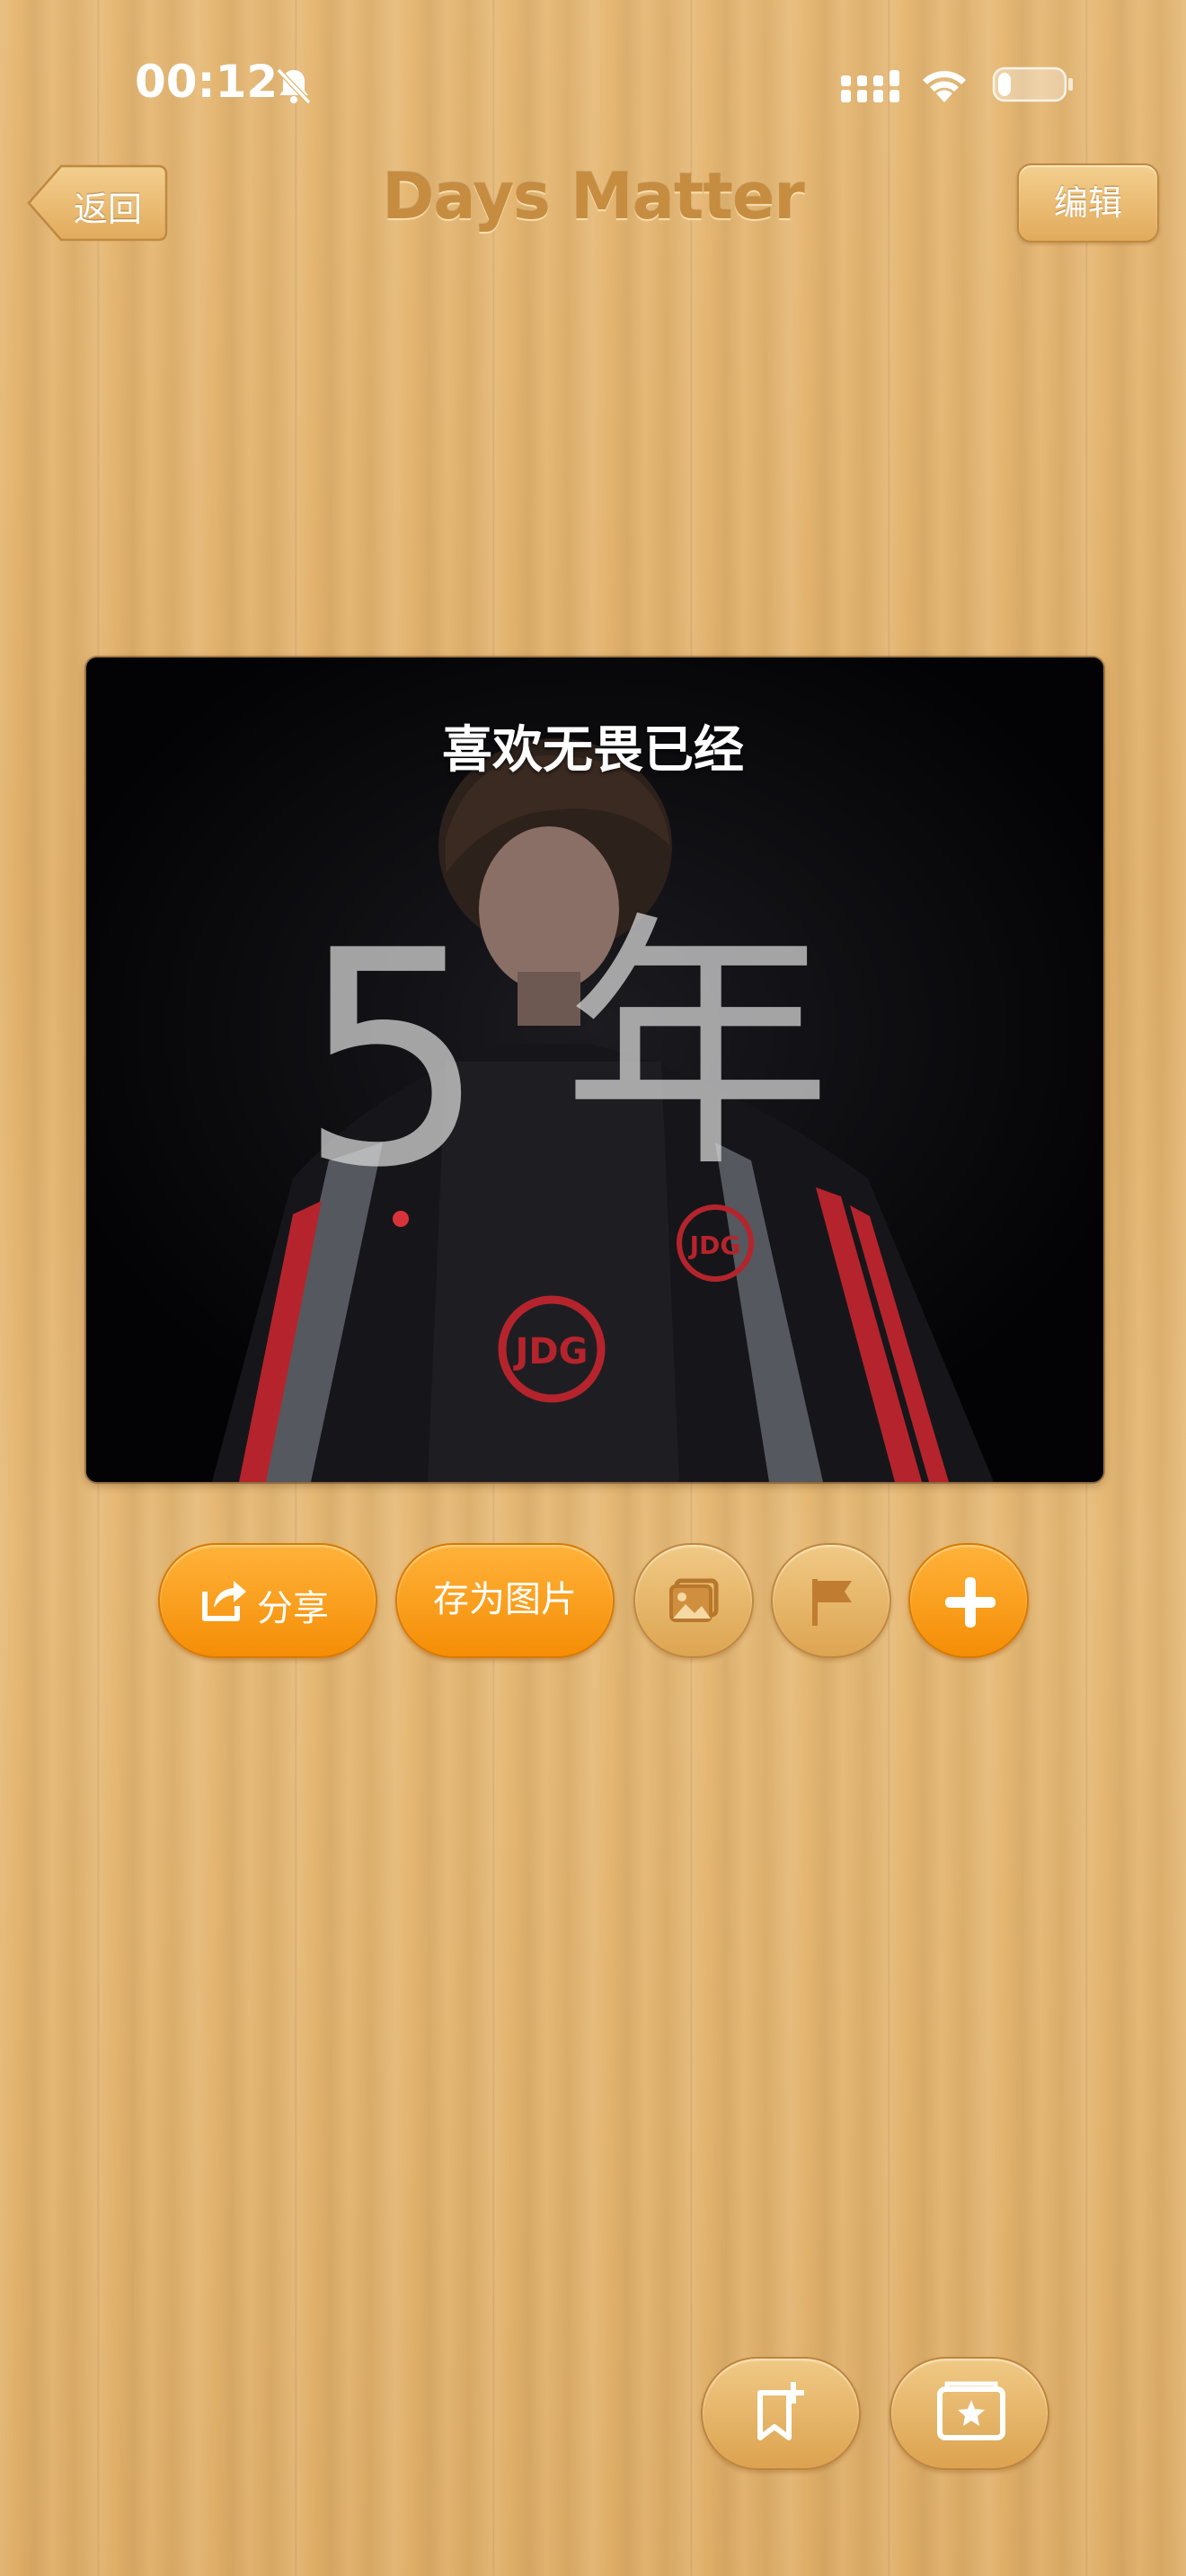 This screenshot has height=2576, width=1186. Describe the element at coordinates (207, 82) in the screenshot. I see `status-time: 00:12` at that location.